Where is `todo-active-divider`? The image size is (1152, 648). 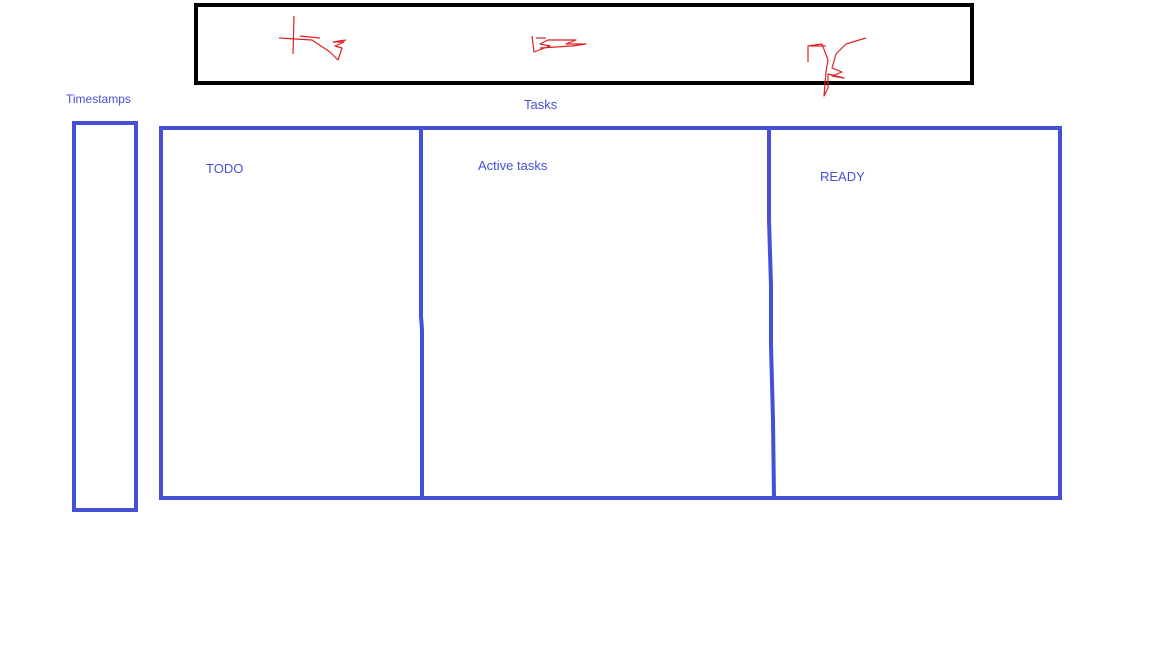 todo-active-divider is located at coordinates (421, 313).